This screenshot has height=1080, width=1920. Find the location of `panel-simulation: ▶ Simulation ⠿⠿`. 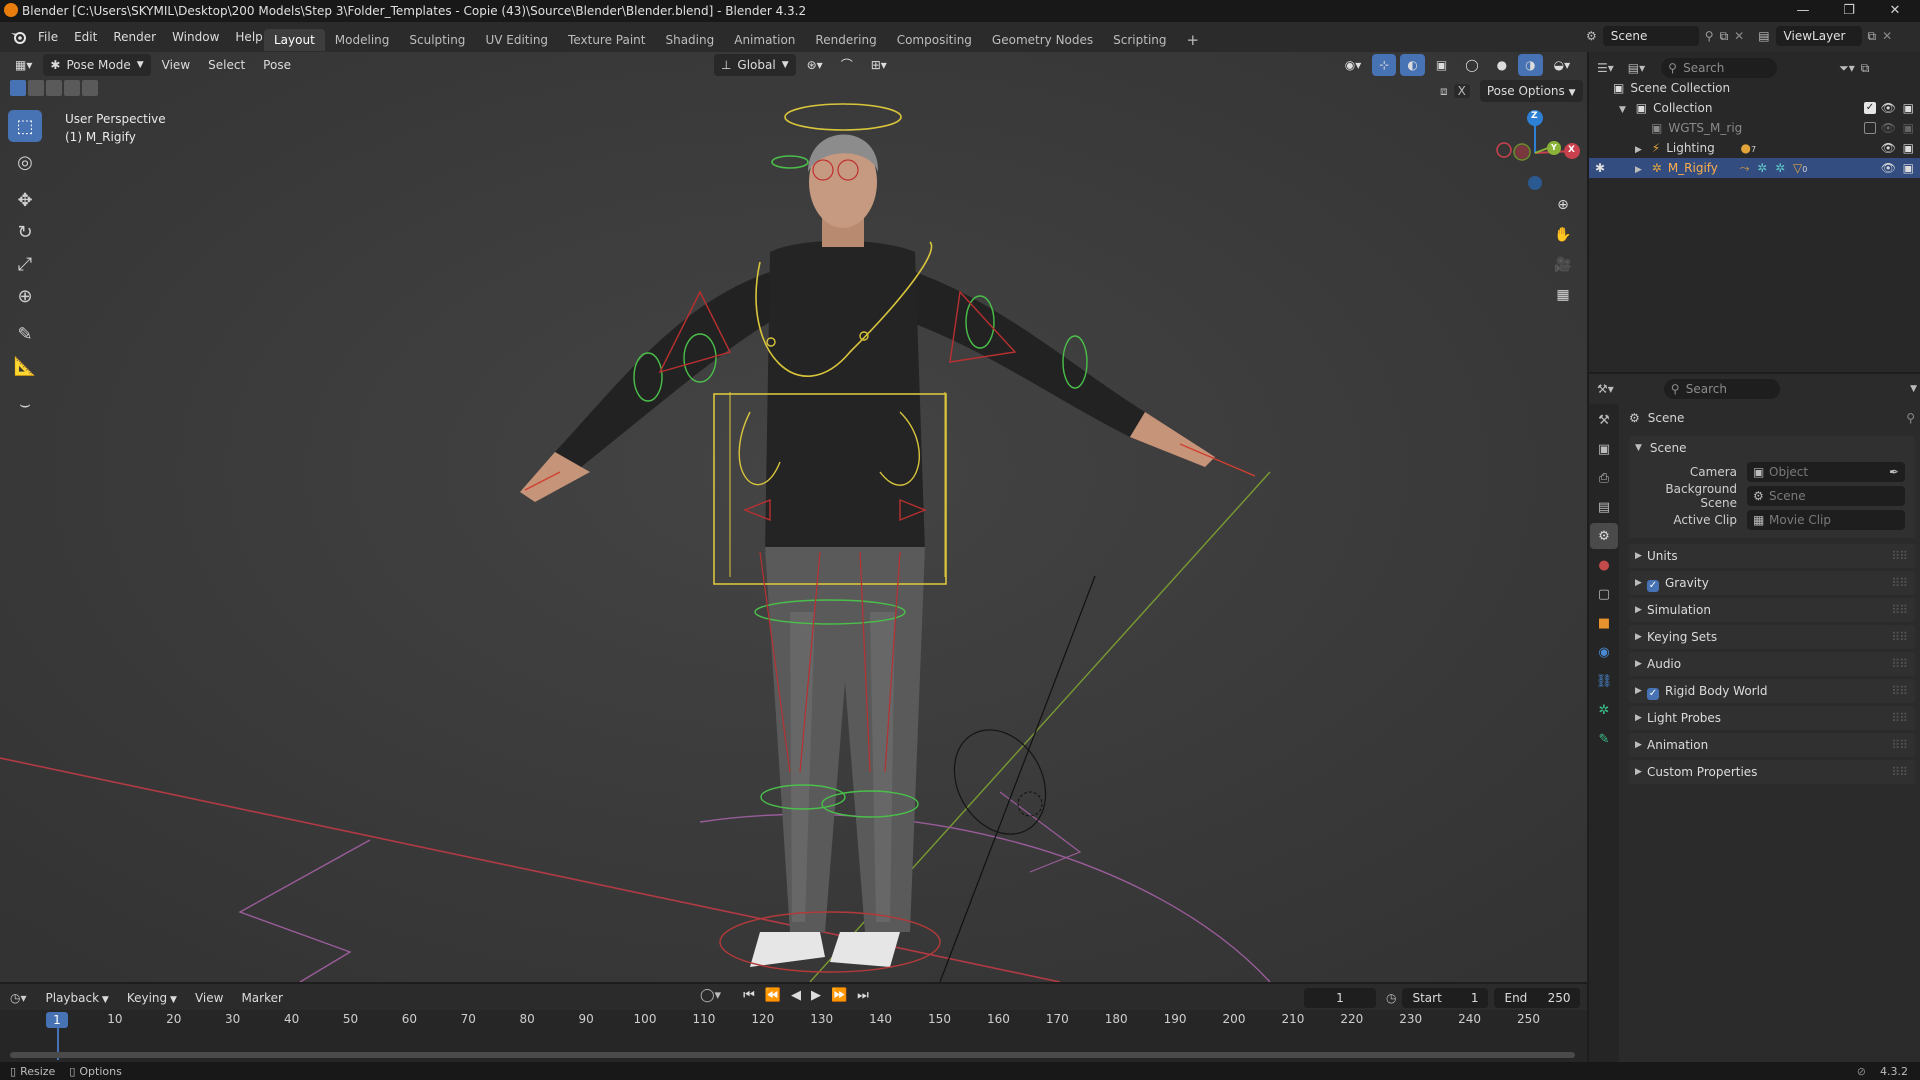

panel-simulation: ▶ Simulation ⠿⠿ is located at coordinates (1772, 610).